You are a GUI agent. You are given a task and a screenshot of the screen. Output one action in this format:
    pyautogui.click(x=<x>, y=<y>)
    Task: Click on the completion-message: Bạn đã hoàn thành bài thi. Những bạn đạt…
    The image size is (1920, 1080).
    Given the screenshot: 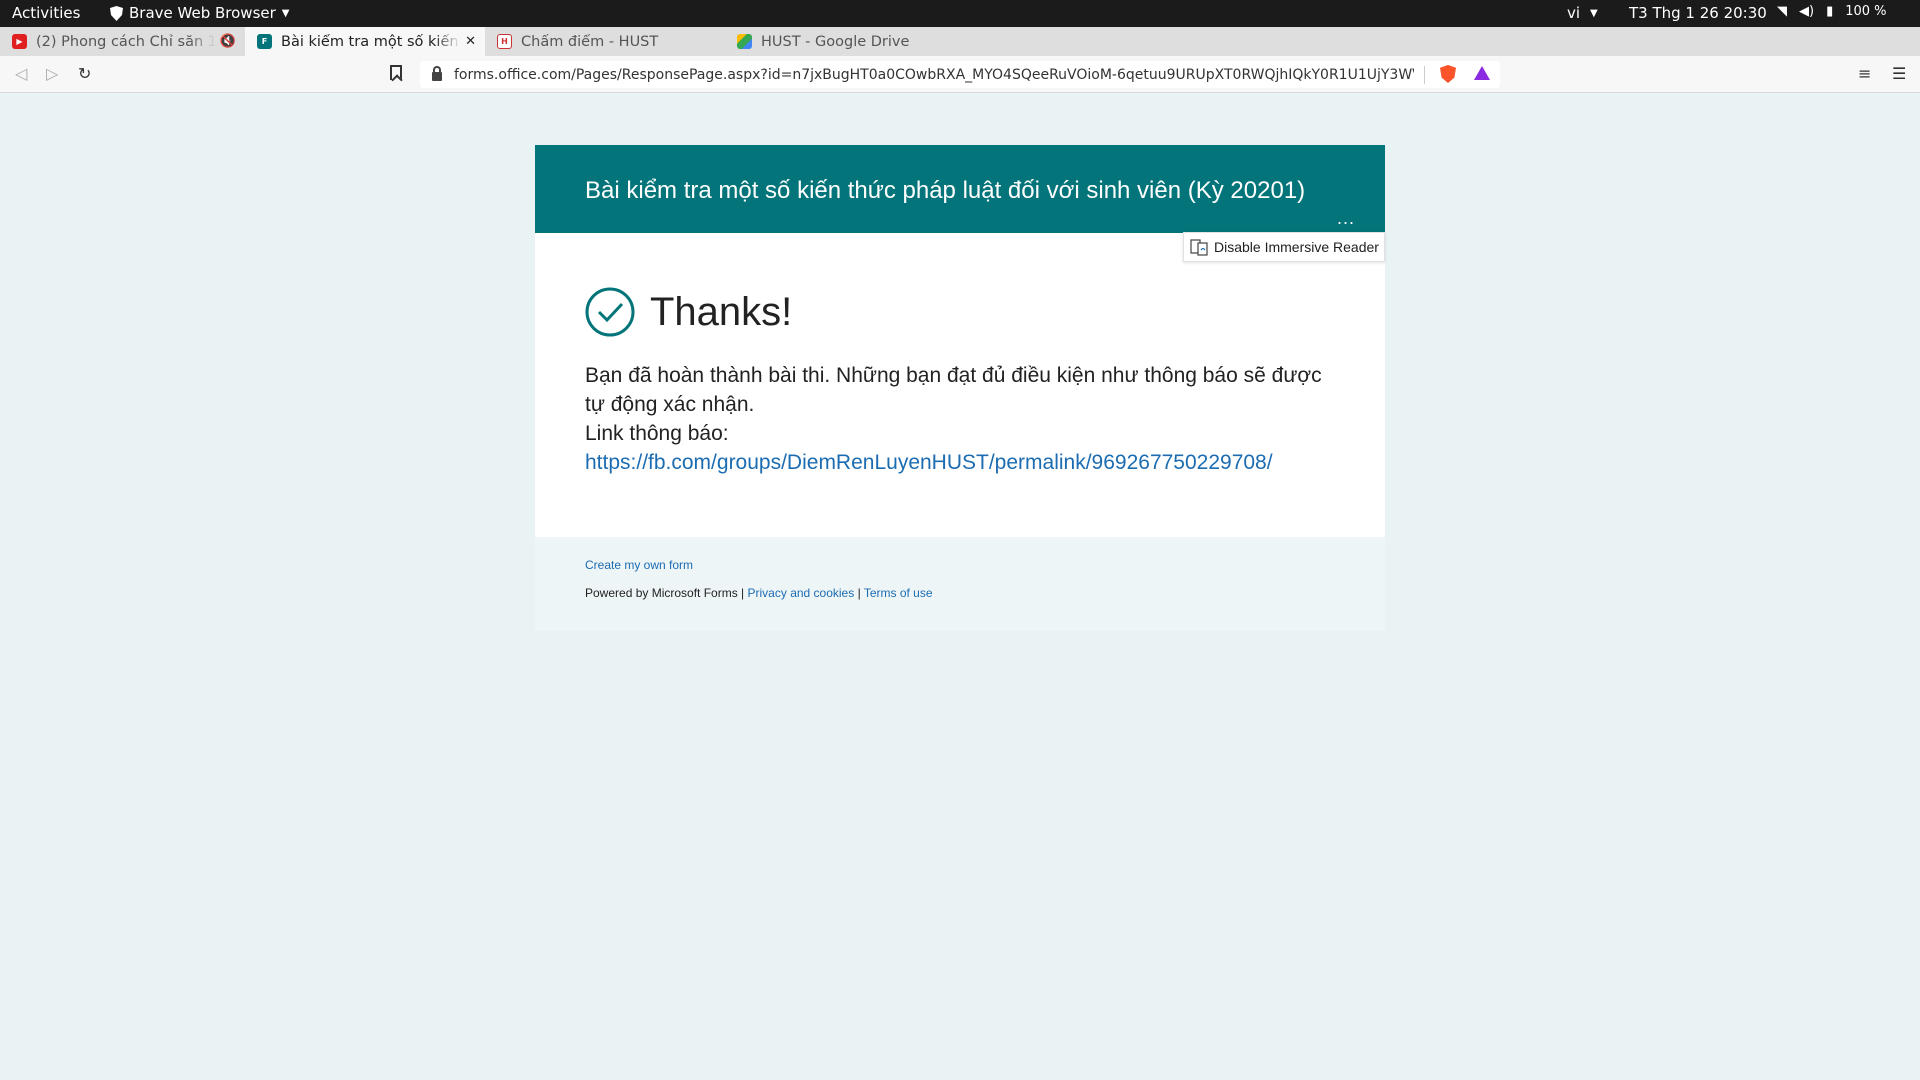 What is the action you would take?
    pyautogui.click(x=960, y=419)
    